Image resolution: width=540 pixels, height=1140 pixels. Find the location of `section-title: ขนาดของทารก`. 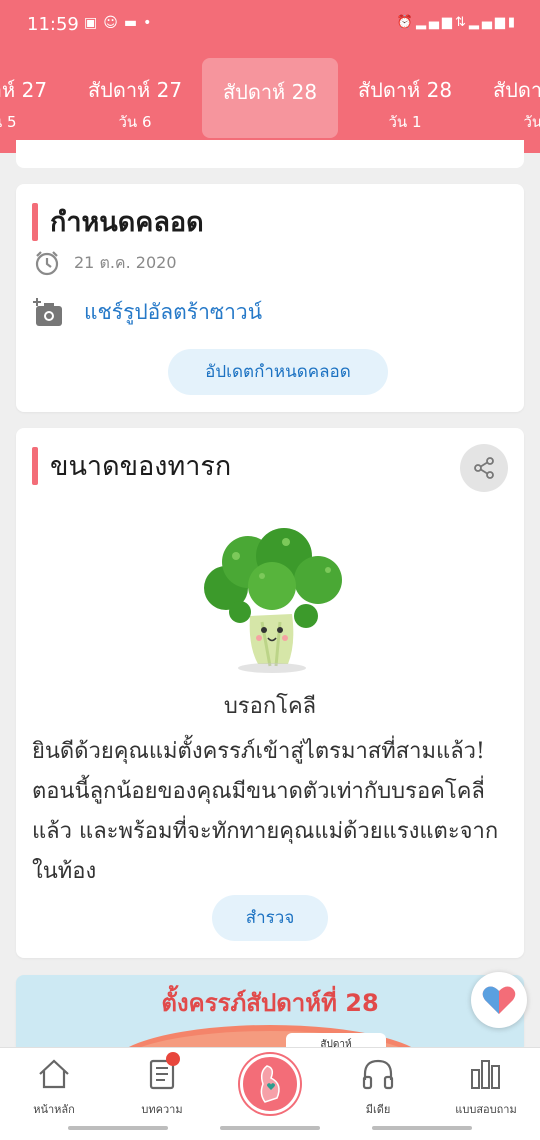

section-title: ขนาดของทารก is located at coordinates (141, 466).